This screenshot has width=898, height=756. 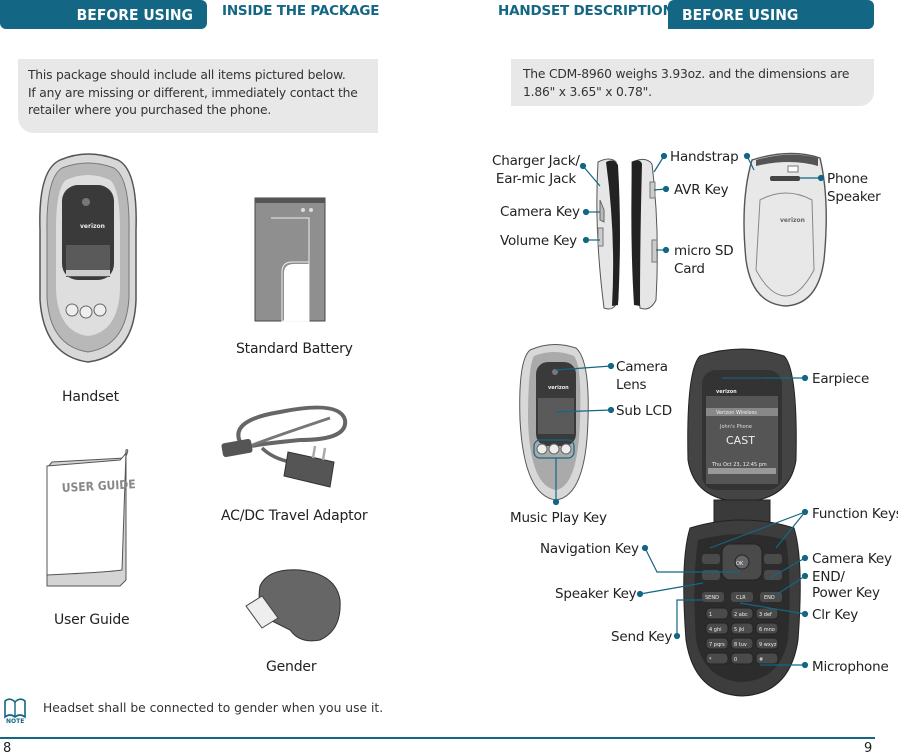 What do you see at coordinates (828, 577) in the screenshot?
I see `label-line: END/` at bounding box center [828, 577].